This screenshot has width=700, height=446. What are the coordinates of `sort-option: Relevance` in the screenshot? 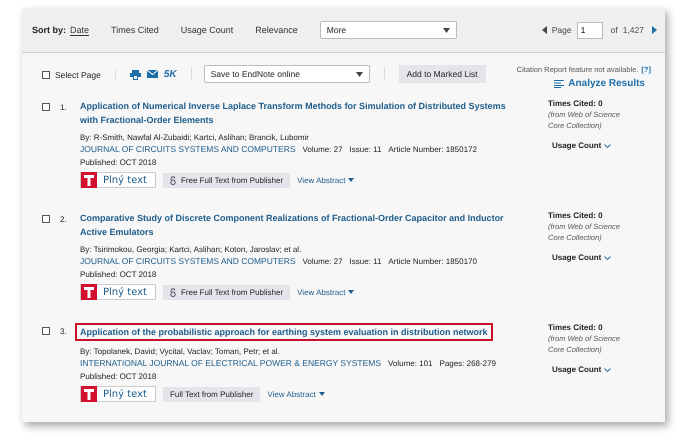 It's located at (276, 30).